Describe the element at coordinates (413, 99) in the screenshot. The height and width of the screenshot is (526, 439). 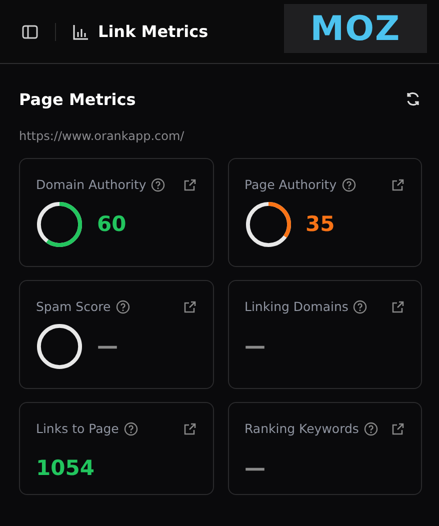
I see `refresh-icon` at that location.